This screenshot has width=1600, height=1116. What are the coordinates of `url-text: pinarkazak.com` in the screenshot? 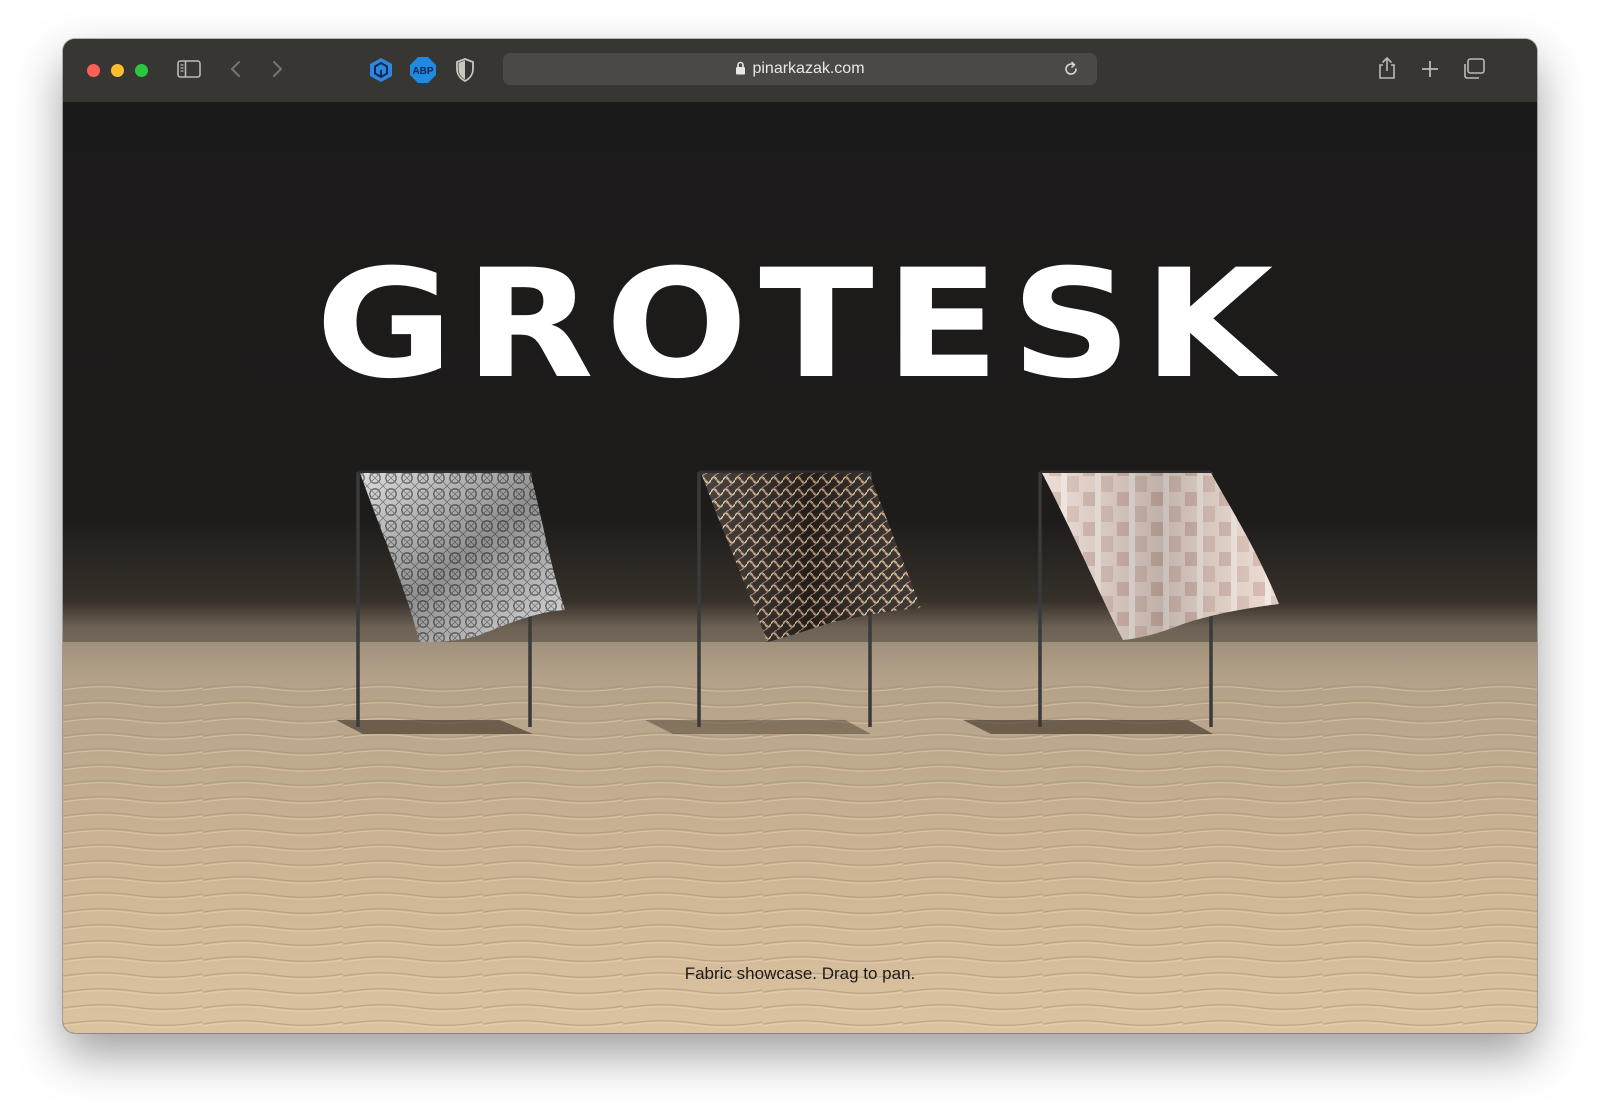 It's located at (808, 68).